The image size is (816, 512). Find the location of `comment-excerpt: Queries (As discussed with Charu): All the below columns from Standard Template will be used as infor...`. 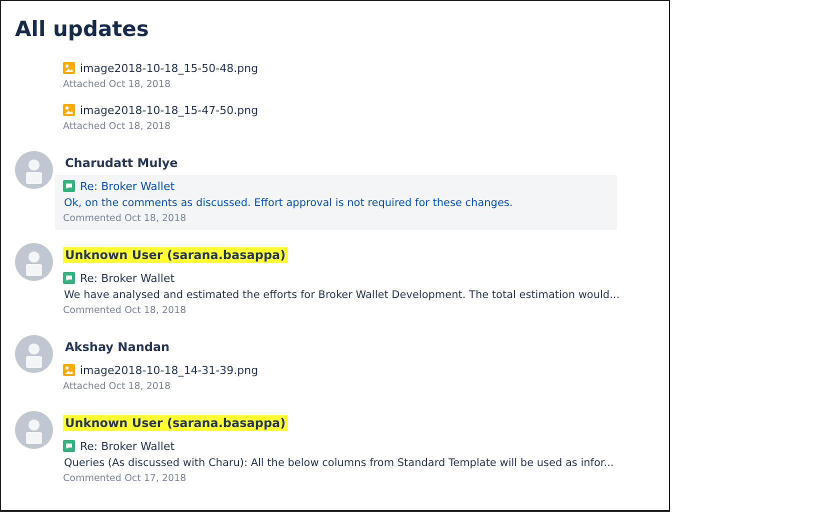

comment-excerpt: Queries (As discussed with Charu): All the below columns from Standard Template will be used as infor... is located at coordinates (339, 463).